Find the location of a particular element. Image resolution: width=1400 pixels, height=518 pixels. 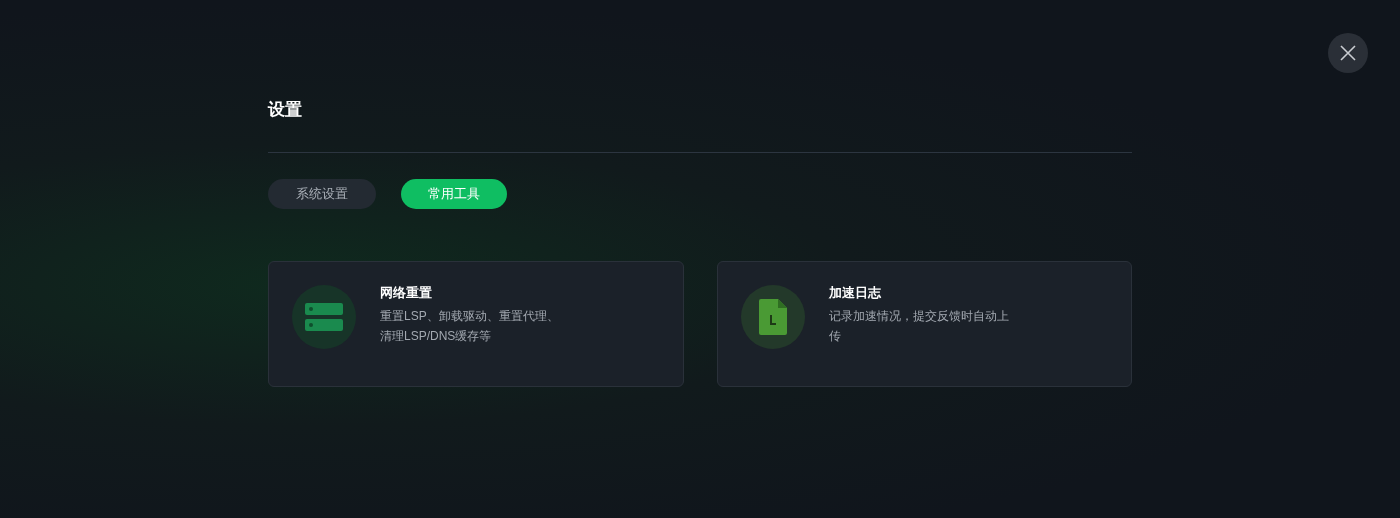

tool-description: 记录加速情况，提交反馈时自动上 传 is located at coordinates (918, 326).